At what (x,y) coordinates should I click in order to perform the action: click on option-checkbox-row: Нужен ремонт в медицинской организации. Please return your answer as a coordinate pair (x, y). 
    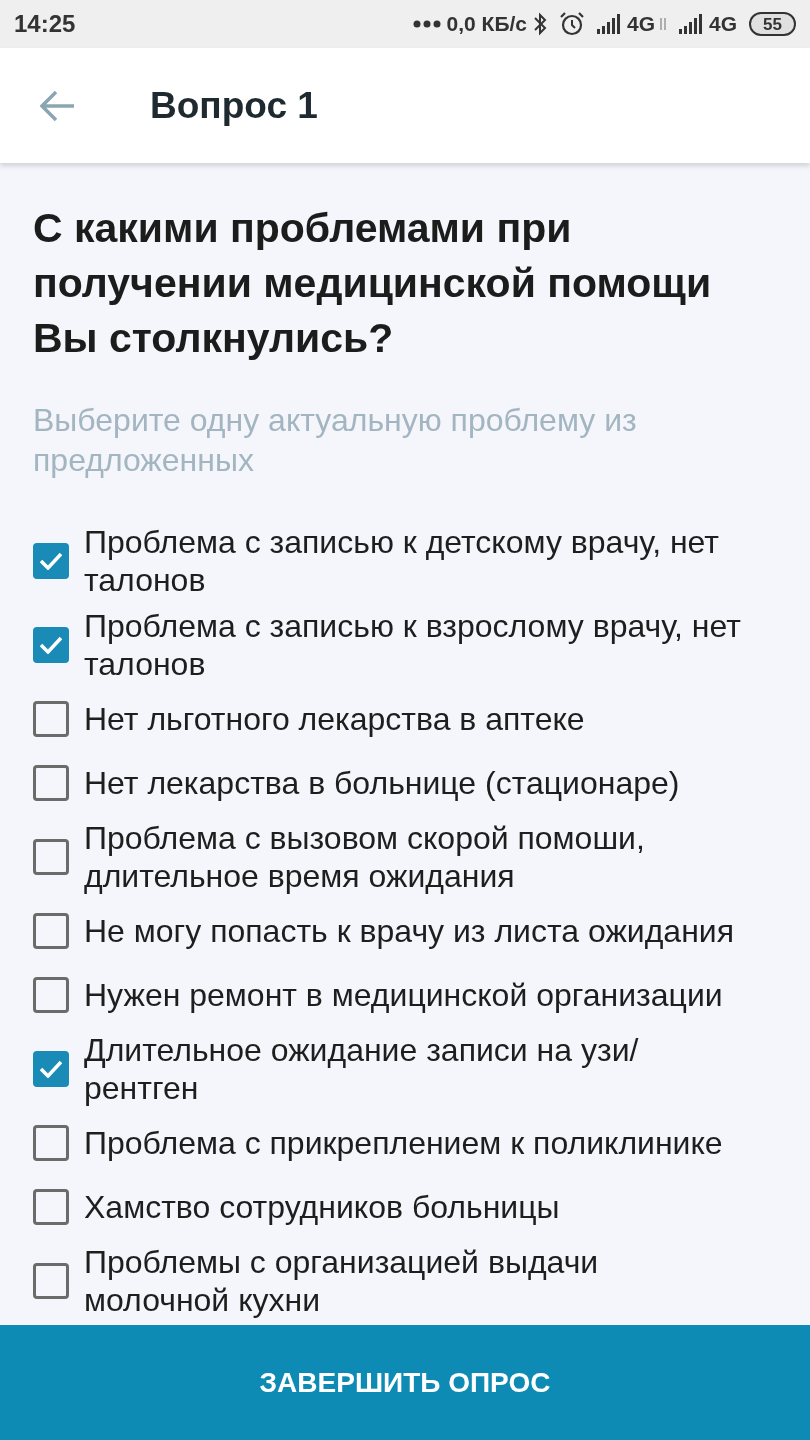
    Looking at the image, I should click on (405, 995).